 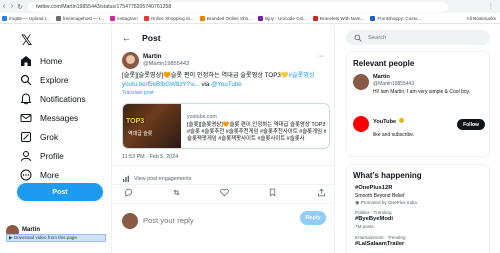 I want to click on repost-icon, so click(x=176, y=193).